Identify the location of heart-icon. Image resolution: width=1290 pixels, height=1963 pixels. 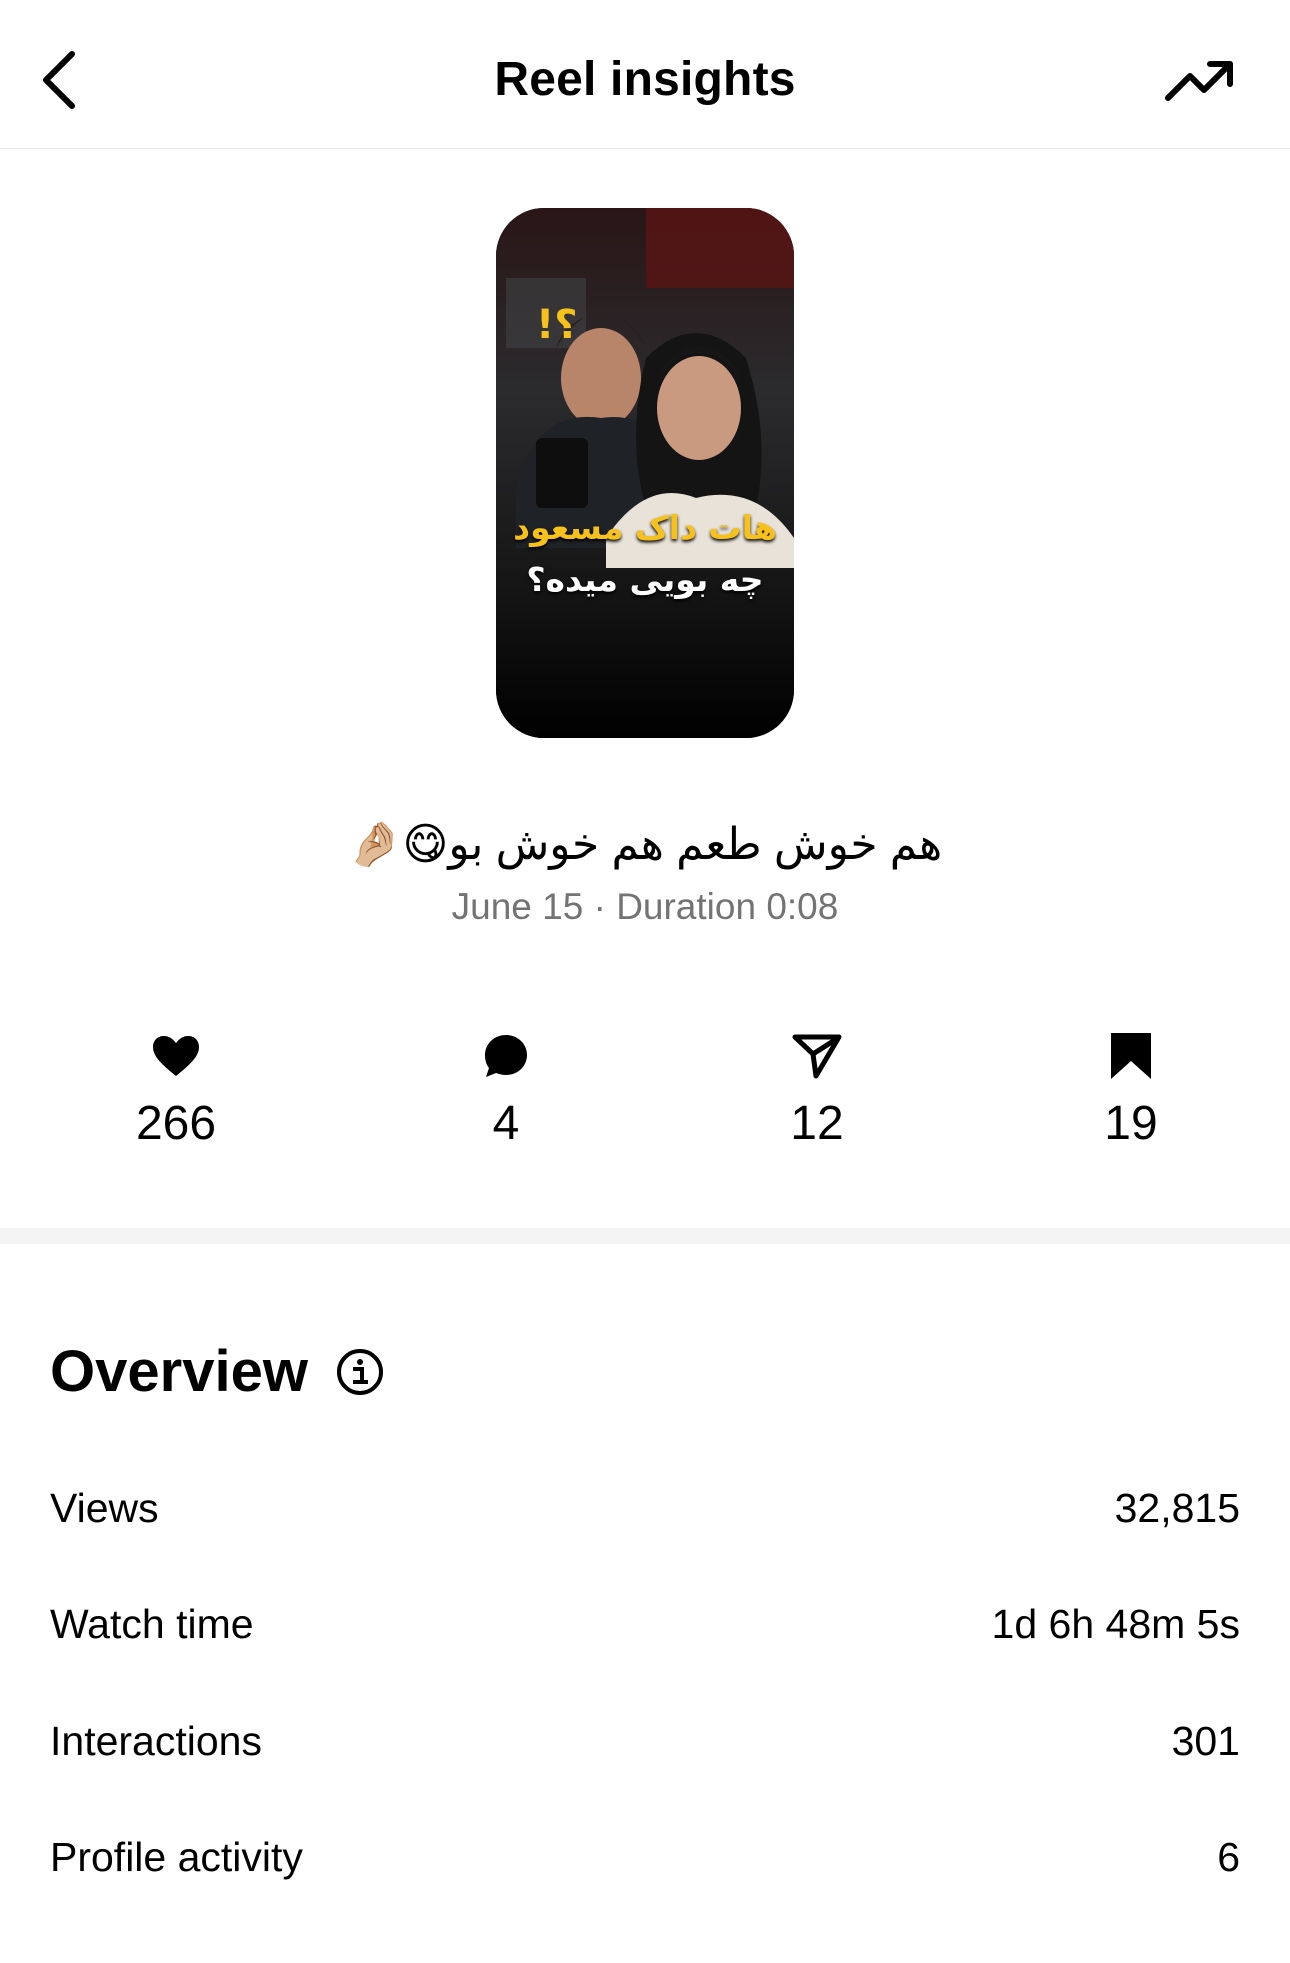
(176, 1056).